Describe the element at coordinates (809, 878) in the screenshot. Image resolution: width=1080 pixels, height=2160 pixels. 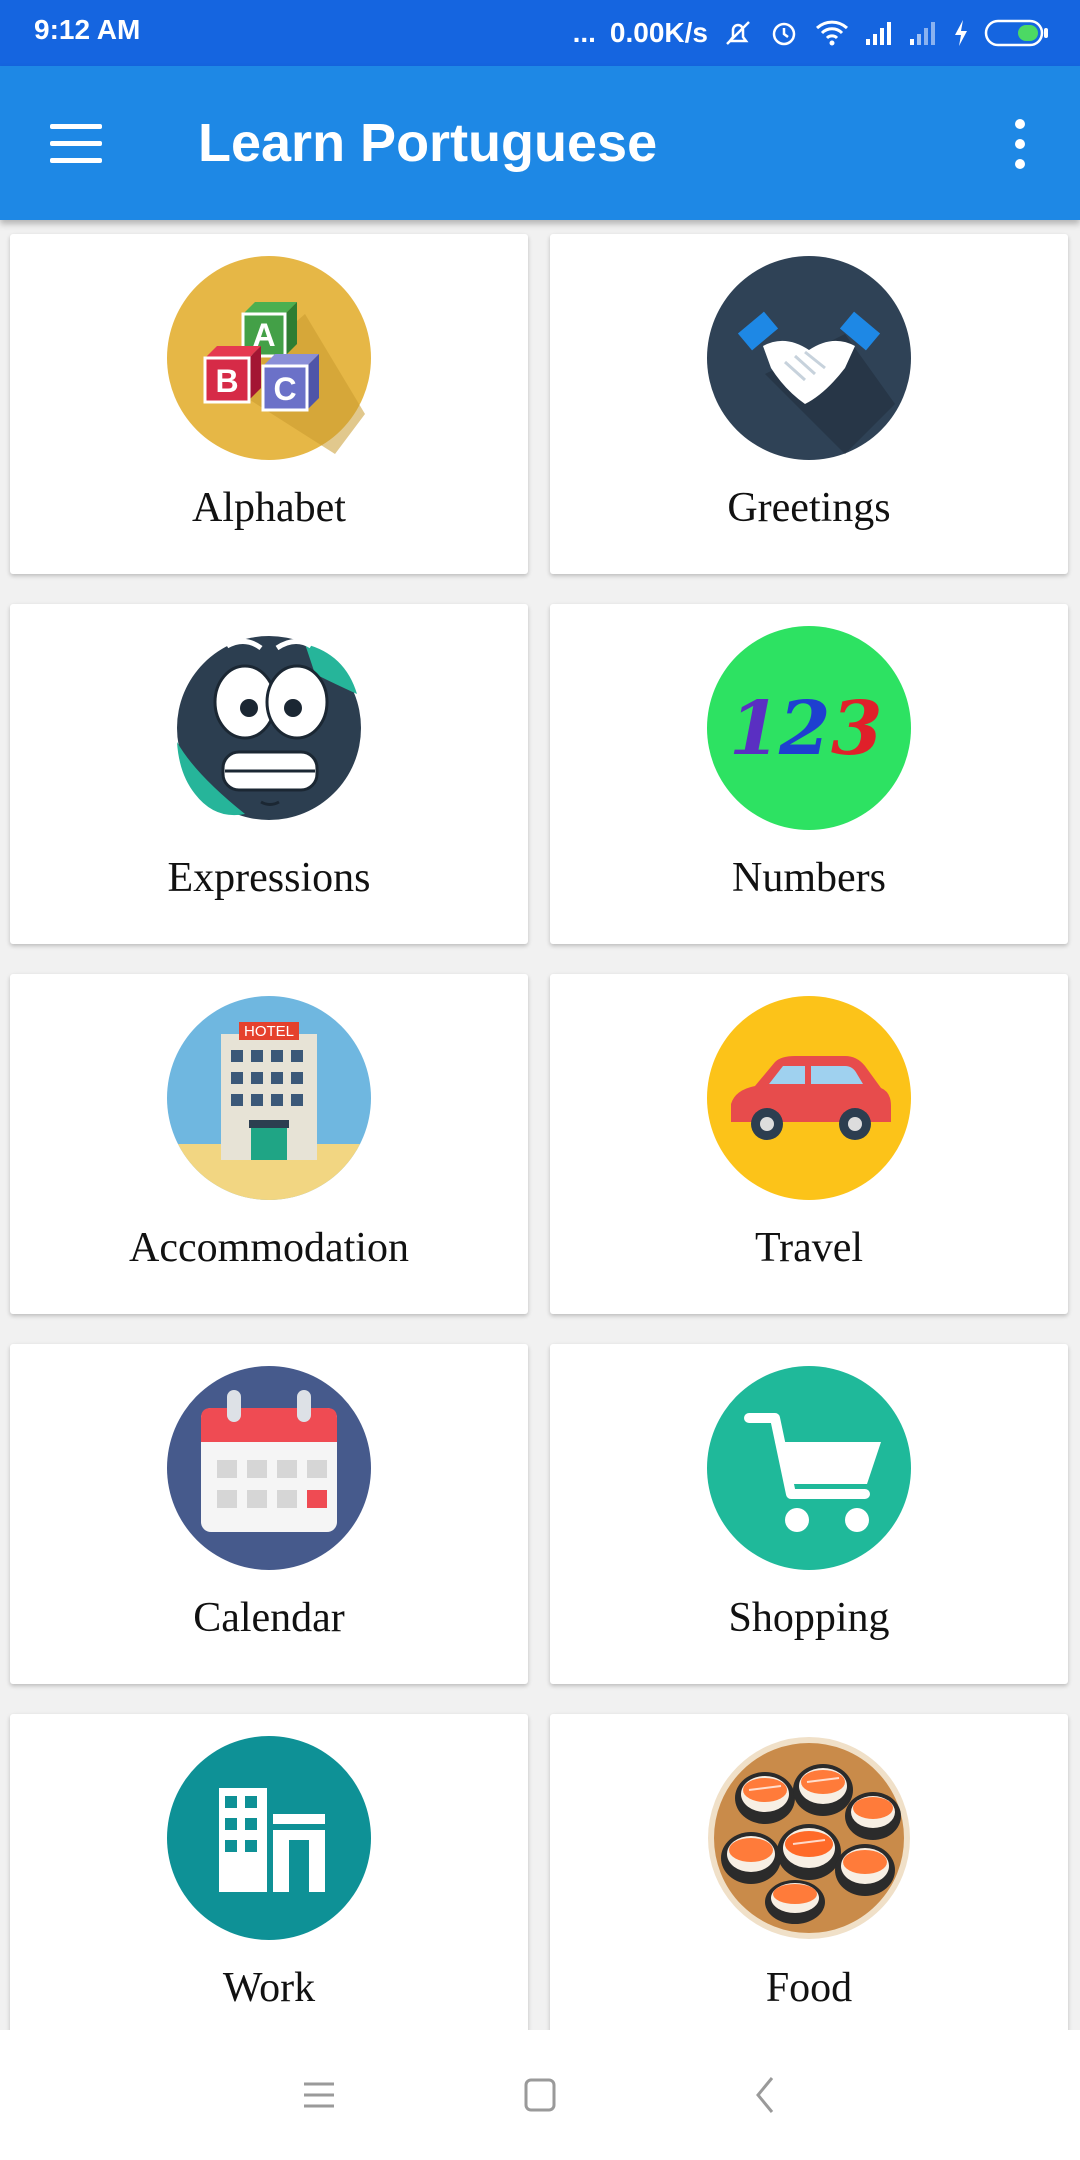
I see `category-label: Numbers` at that location.